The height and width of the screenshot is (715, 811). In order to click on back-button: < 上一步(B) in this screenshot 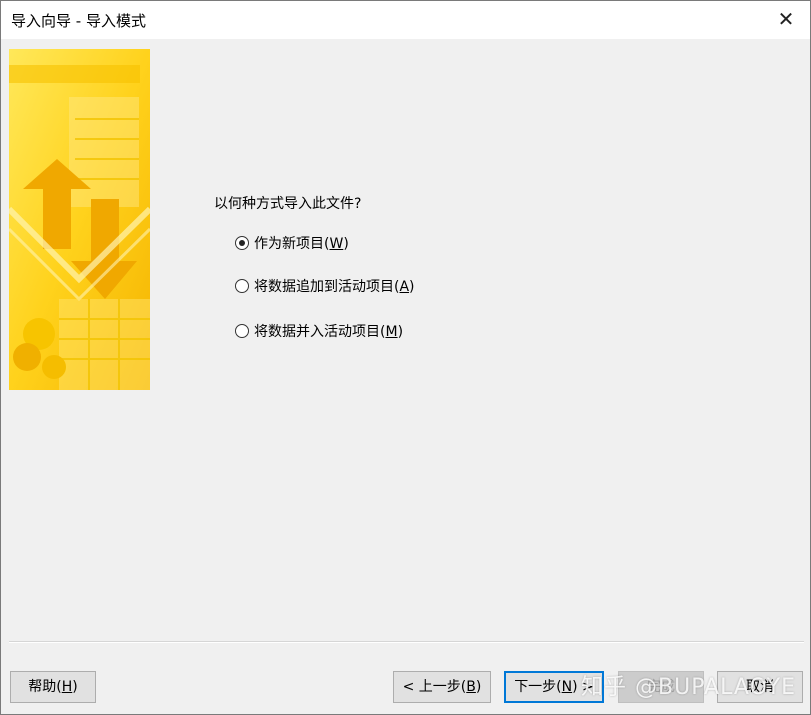, I will do `click(442, 687)`.